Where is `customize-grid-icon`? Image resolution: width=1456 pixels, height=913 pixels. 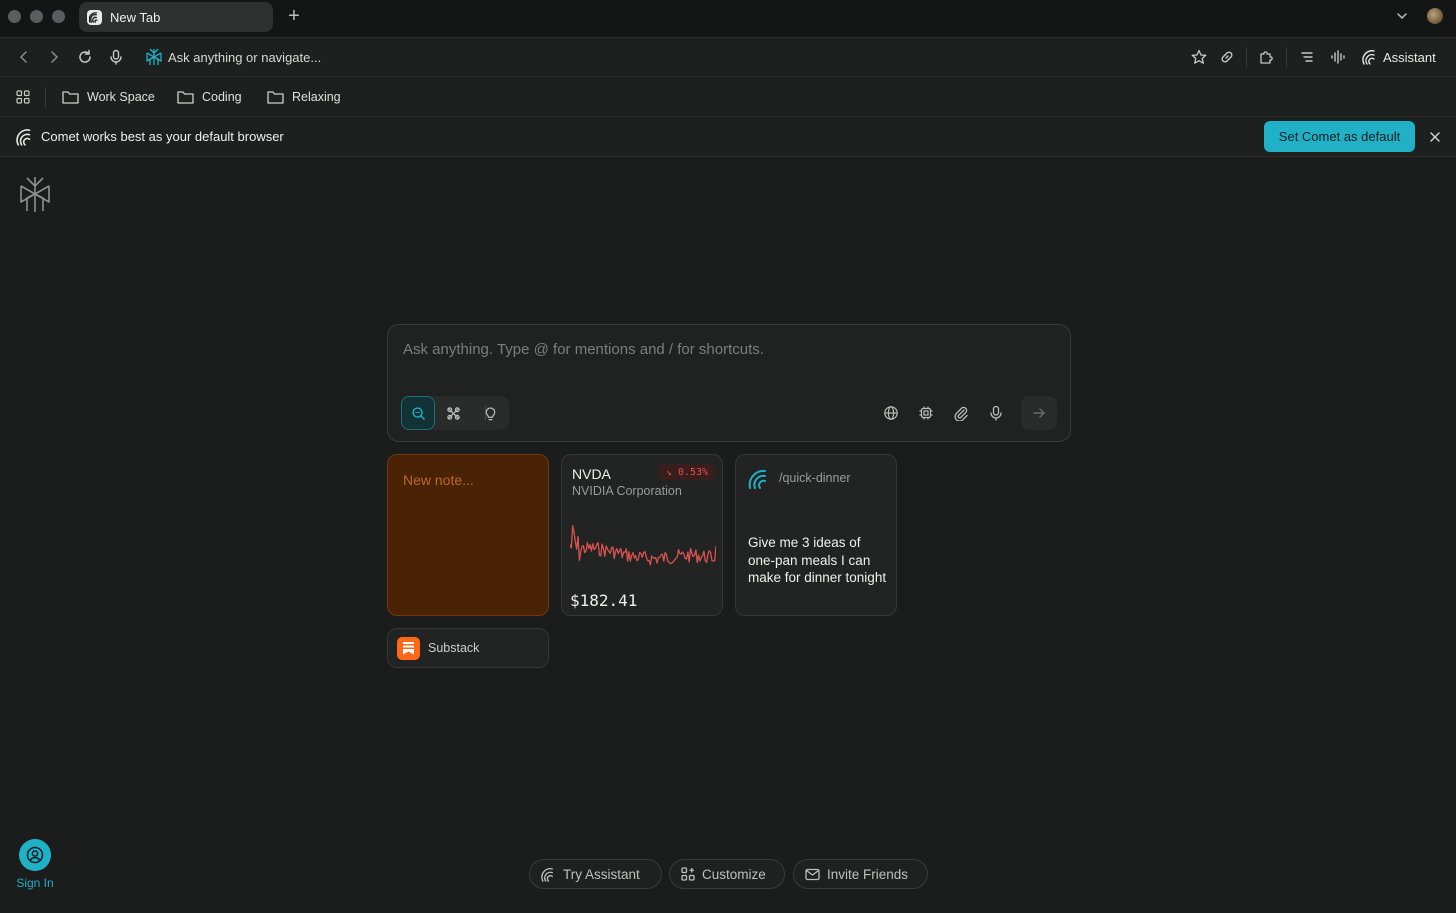 customize-grid-icon is located at coordinates (688, 874).